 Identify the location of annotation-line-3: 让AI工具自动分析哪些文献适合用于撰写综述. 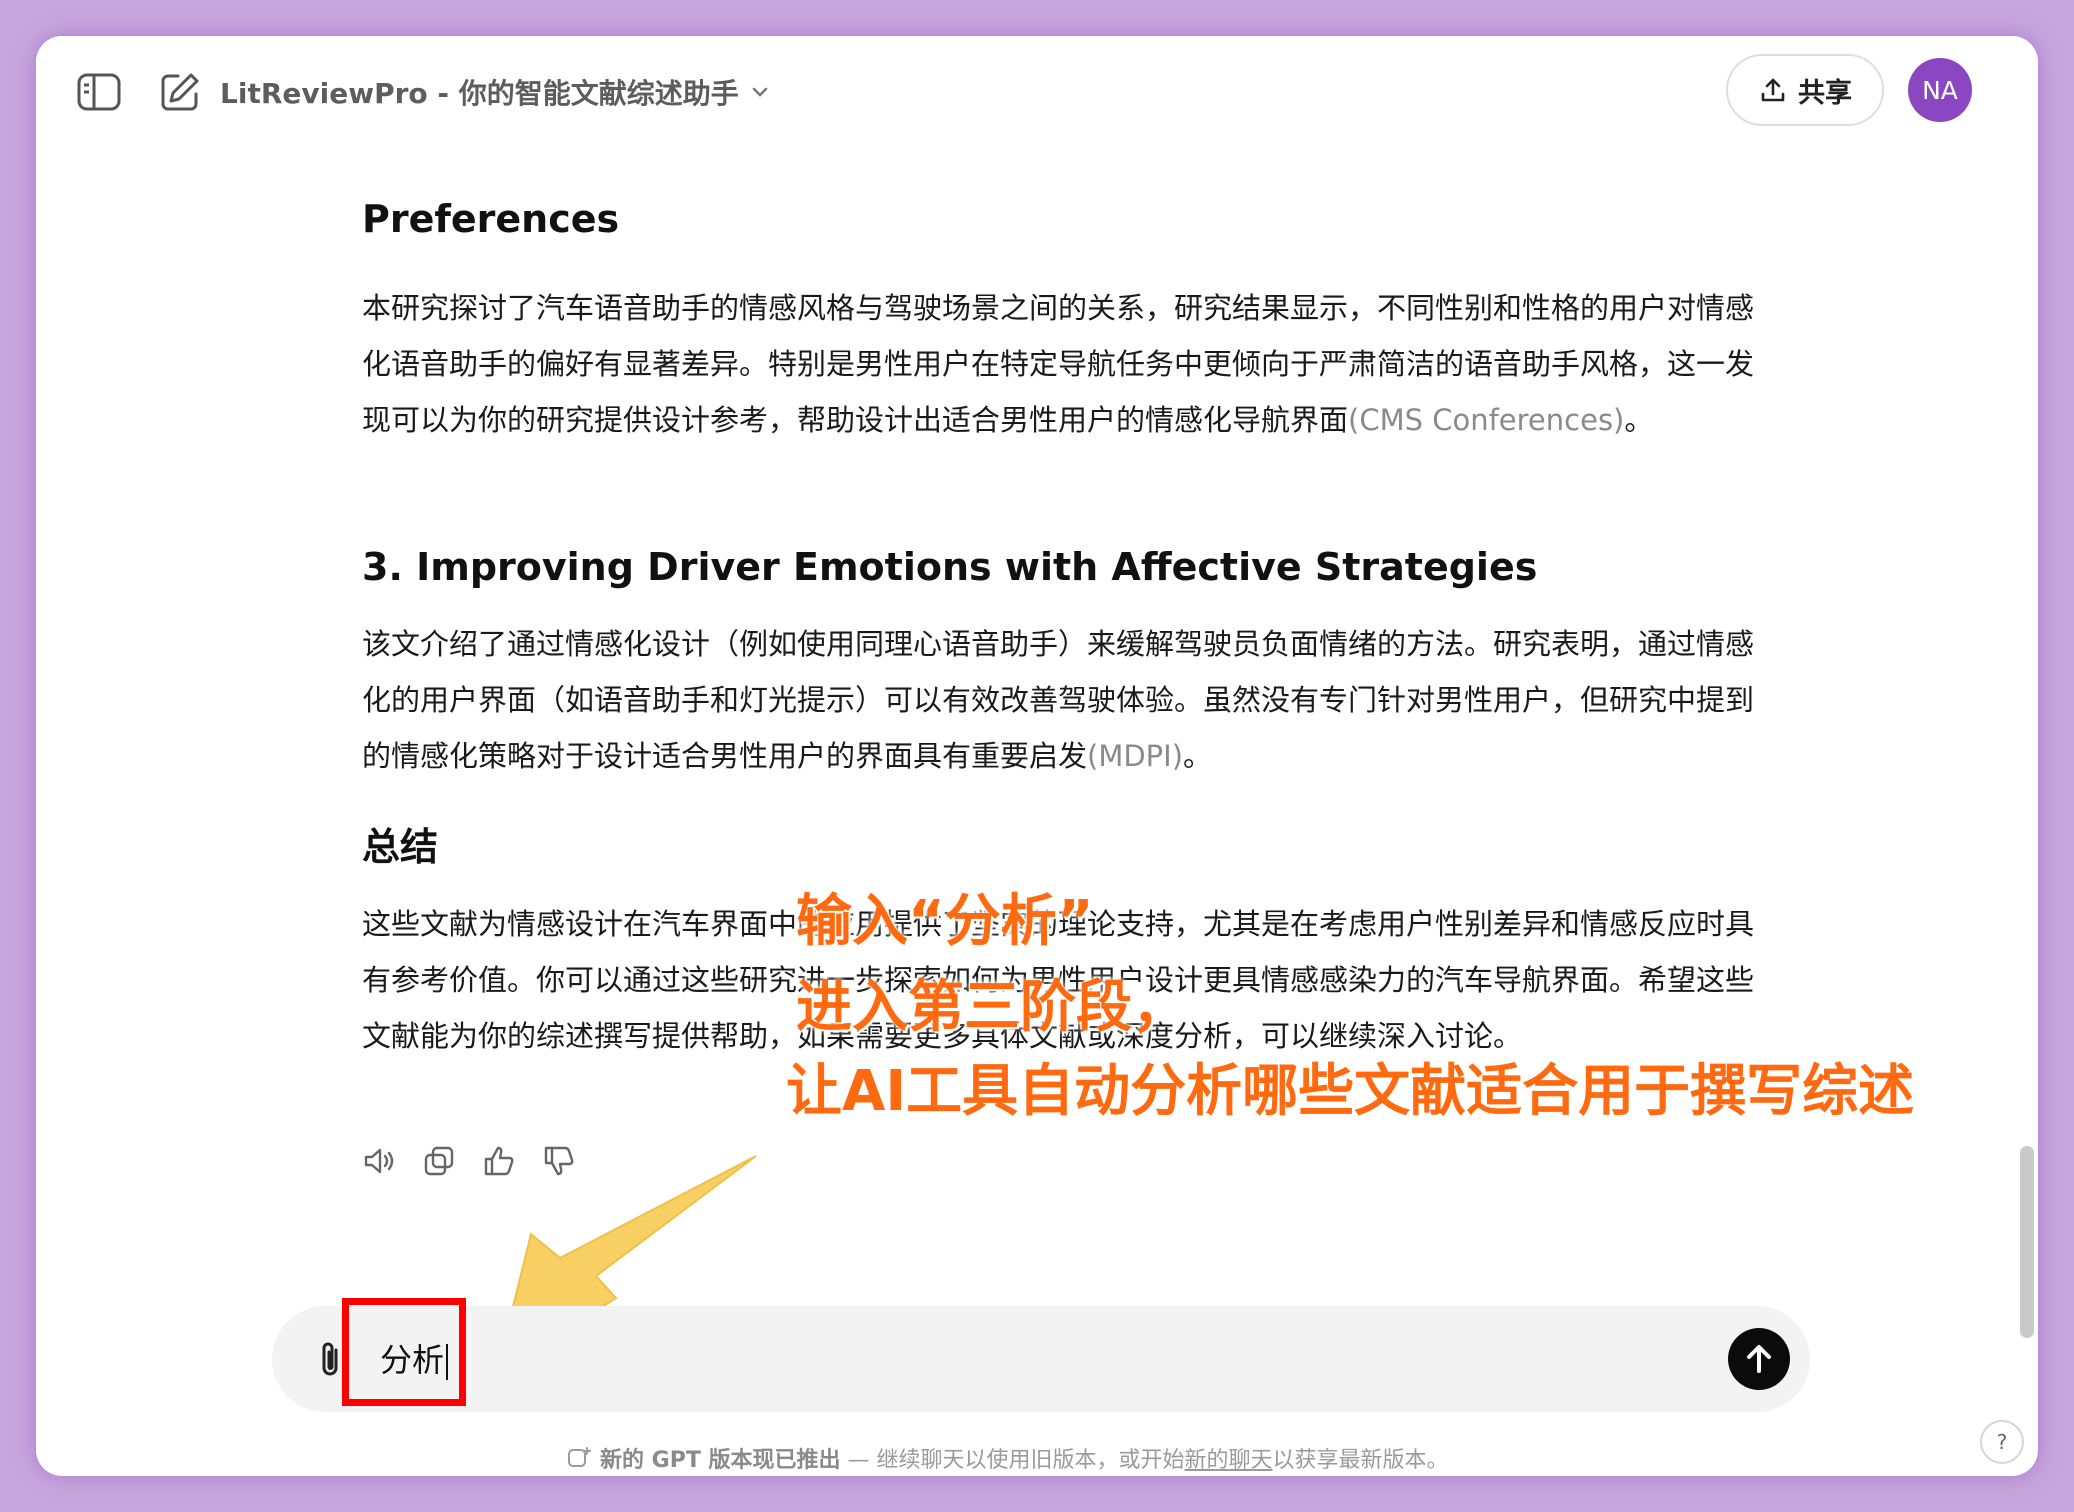
(1350, 1091).